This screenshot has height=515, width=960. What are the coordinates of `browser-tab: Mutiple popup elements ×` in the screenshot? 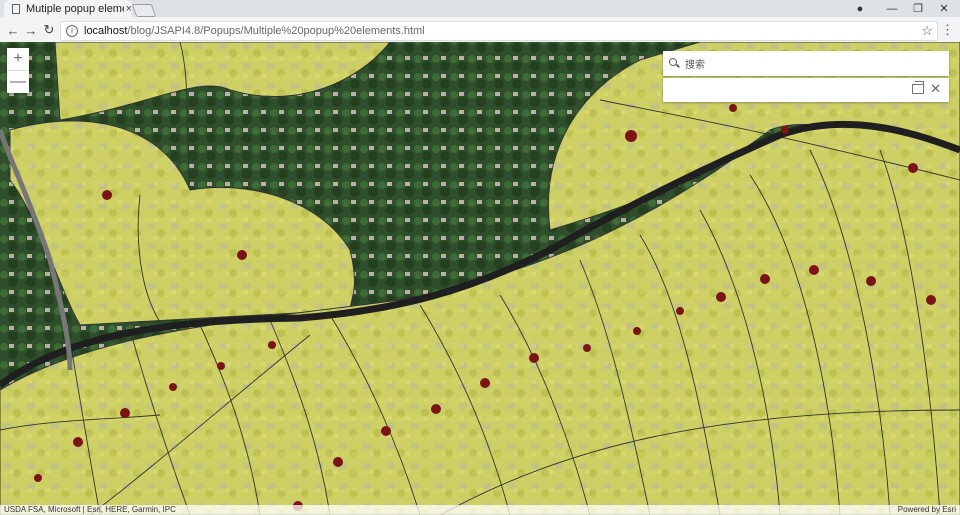 It's located at (68, 8).